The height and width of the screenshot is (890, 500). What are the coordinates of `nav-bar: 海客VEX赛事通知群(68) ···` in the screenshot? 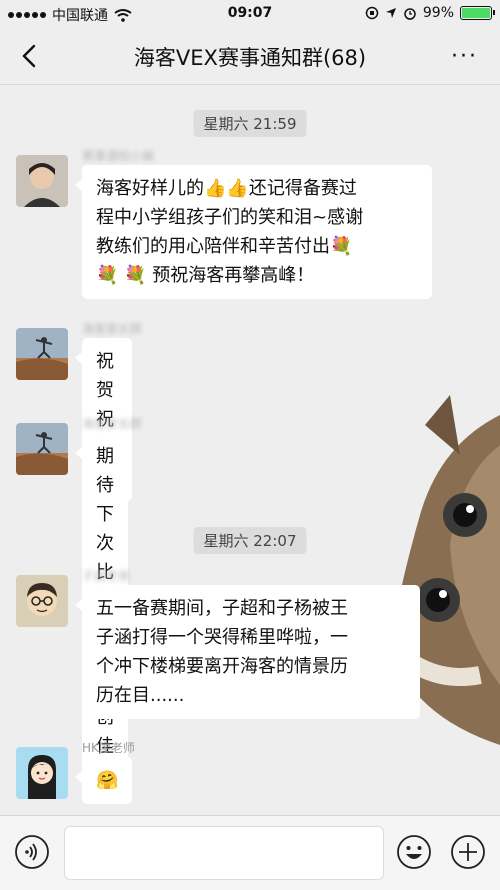 It's located at (250, 56).